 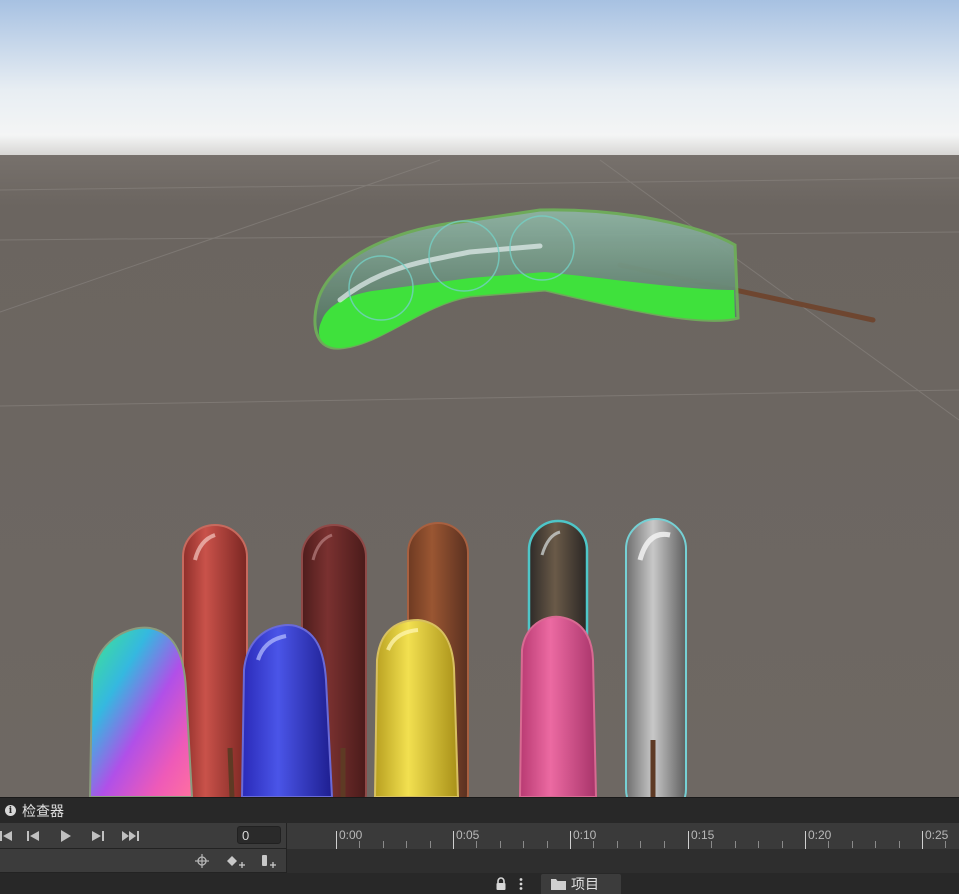 What do you see at coordinates (202, 861) in the screenshot?
I see `crosshair-icon` at bounding box center [202, 861].